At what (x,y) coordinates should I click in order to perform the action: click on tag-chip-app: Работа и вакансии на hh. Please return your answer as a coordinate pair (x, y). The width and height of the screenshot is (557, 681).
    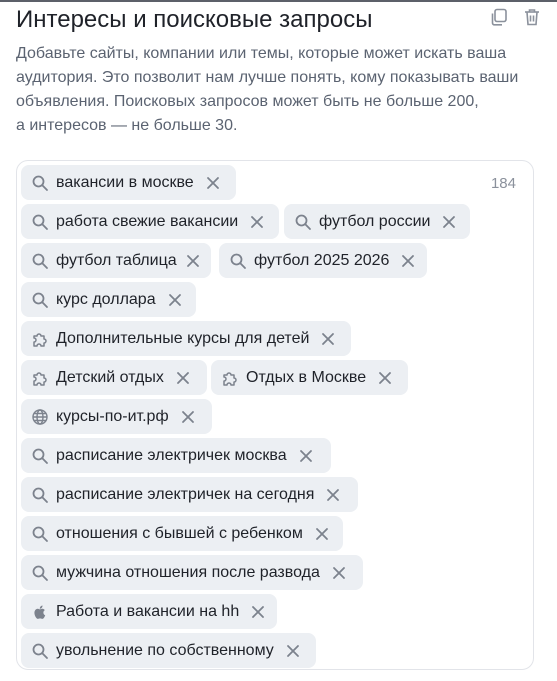
    Looking at the image, I should click on (149, 611).